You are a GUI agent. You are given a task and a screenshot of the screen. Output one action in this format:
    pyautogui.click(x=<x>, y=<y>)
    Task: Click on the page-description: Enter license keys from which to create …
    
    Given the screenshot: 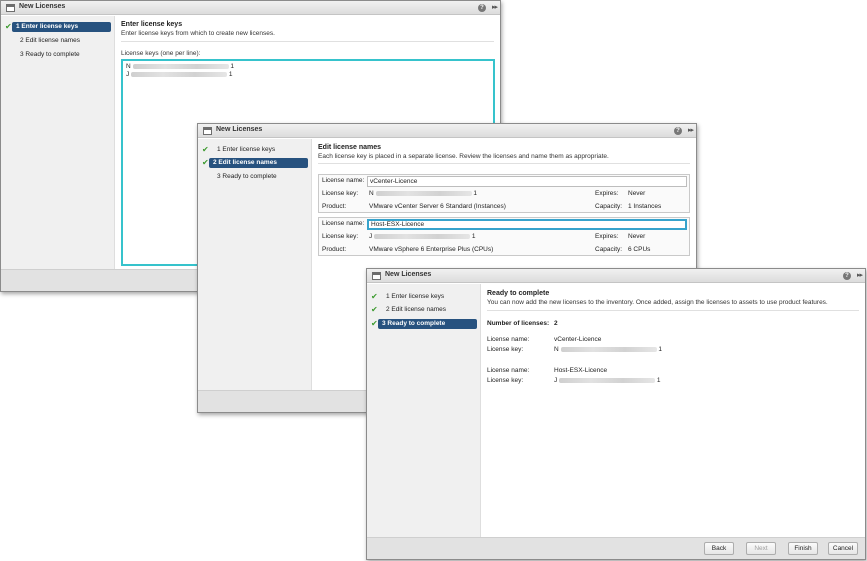 What is the action you would take?
    pyautogui.click(x=198, y=33)
    